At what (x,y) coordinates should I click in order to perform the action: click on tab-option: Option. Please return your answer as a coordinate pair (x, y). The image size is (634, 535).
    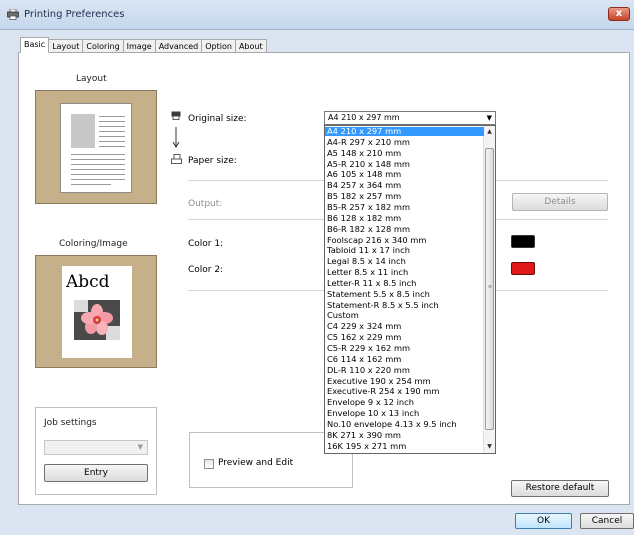
    Looking at the image, I should click on (219, 46).